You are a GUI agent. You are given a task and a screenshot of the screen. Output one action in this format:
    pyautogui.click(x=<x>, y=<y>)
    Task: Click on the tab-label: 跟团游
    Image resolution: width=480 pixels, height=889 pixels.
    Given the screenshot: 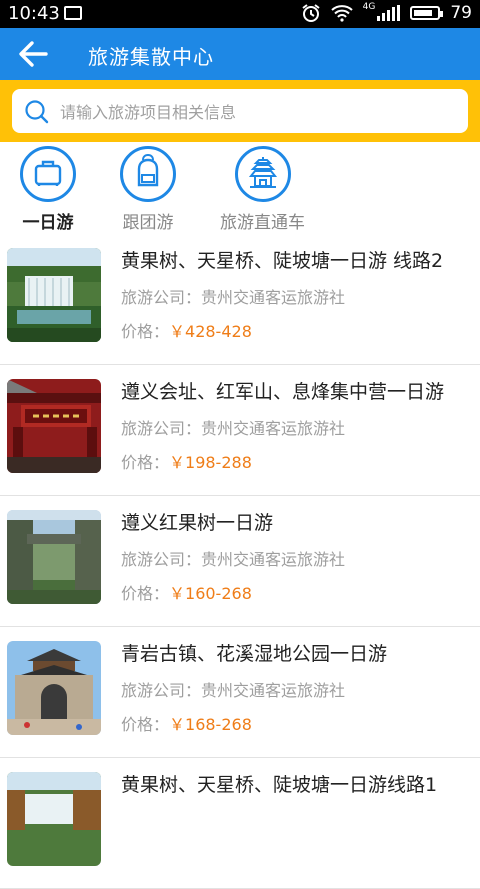 What is the action you would take?
    pyautogui.click(x=148, y=223)
    